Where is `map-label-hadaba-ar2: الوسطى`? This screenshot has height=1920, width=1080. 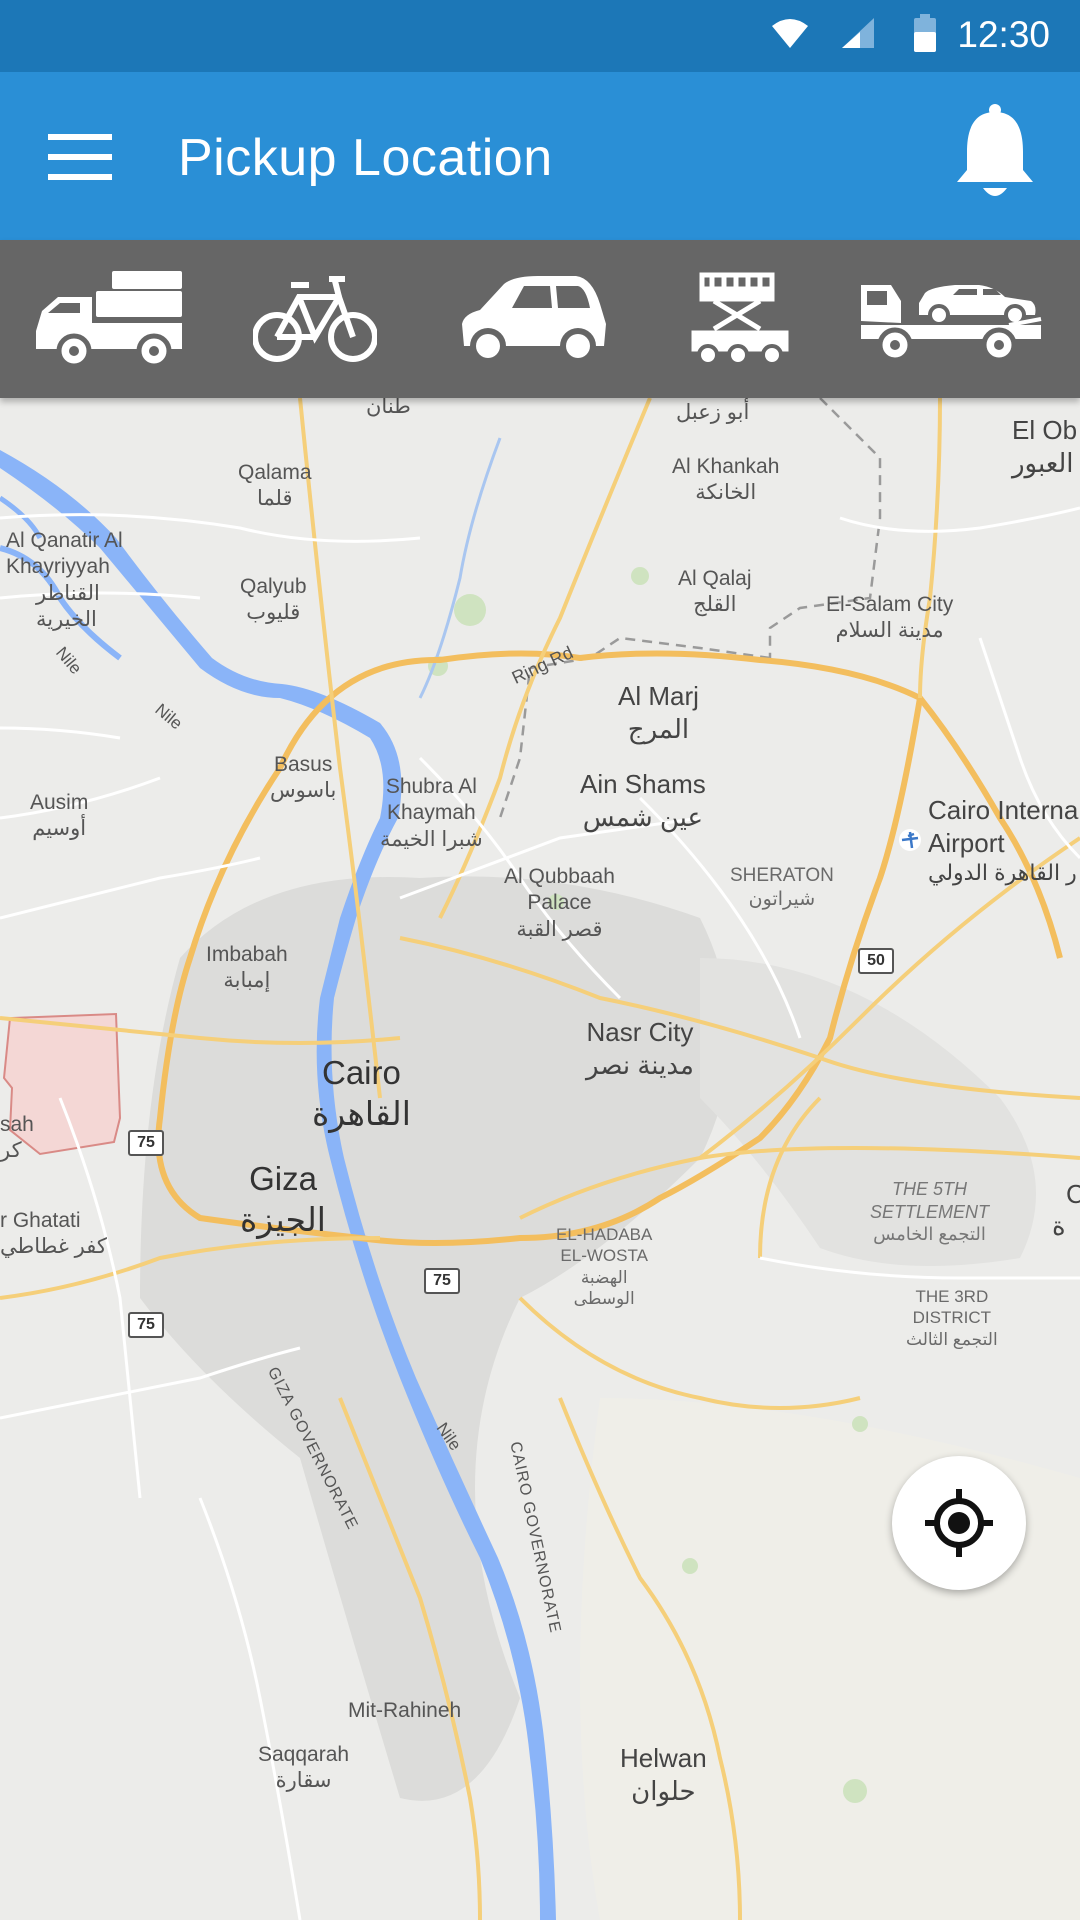 map-label-hadaba-ar2: الوسطى is located at coordinates (604, 1298).